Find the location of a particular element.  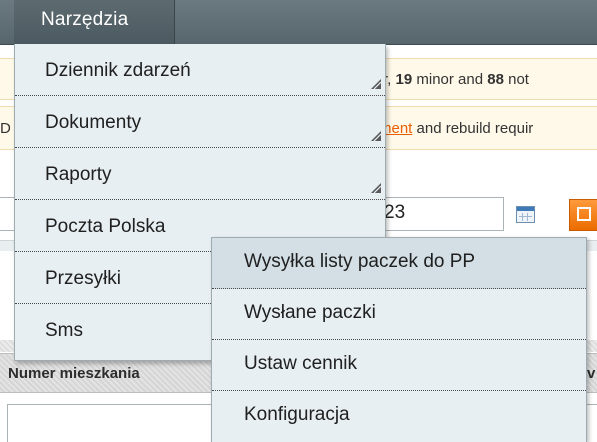

submenu-item-konfiguracja: Konfiguracja is located at coordinates (399, 416).